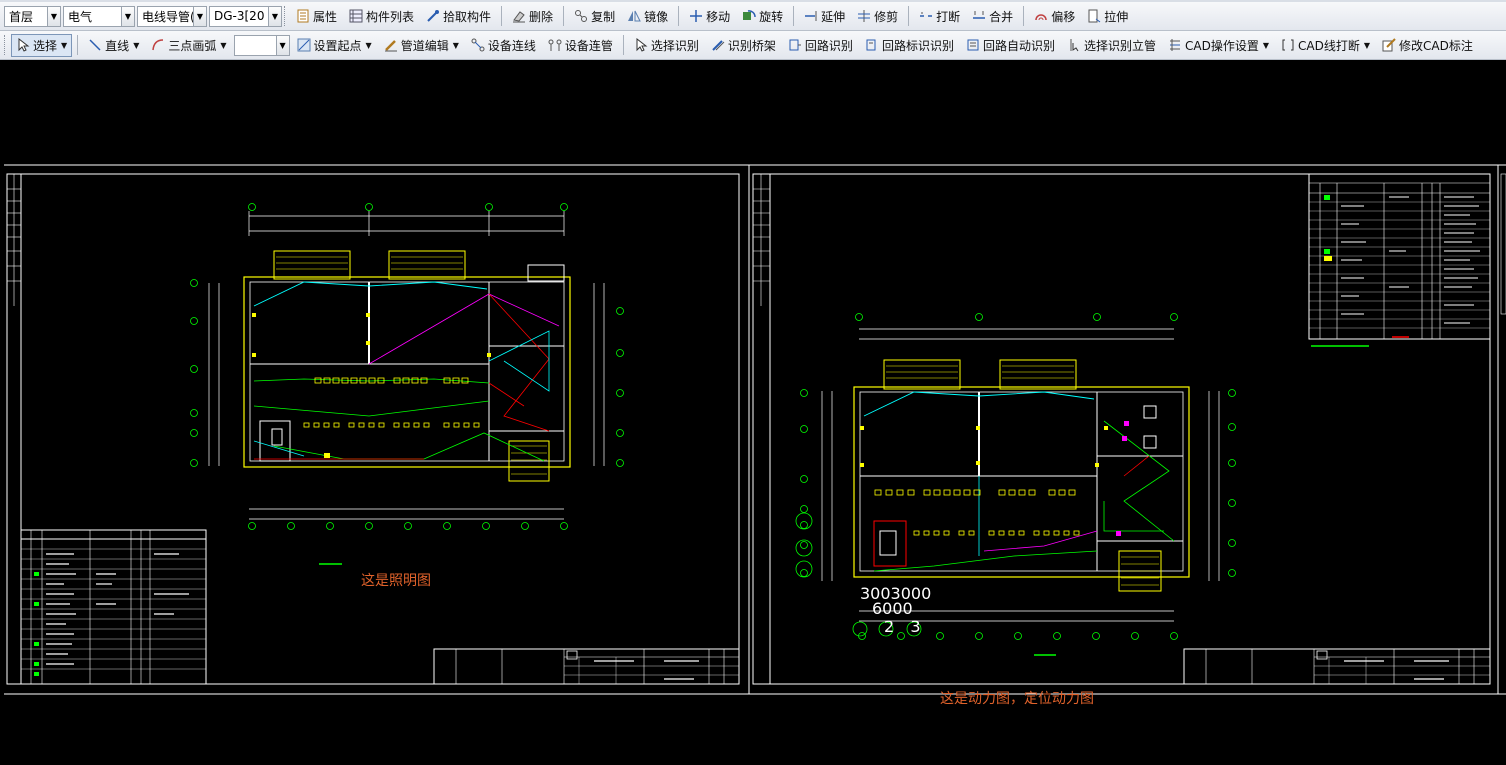 The height and width of the screenshot is (765, 1506). What do you see at coordinates (1094, 16) in the screenshot?
I see `stretch-icon` at bounding box center [1094, 16].